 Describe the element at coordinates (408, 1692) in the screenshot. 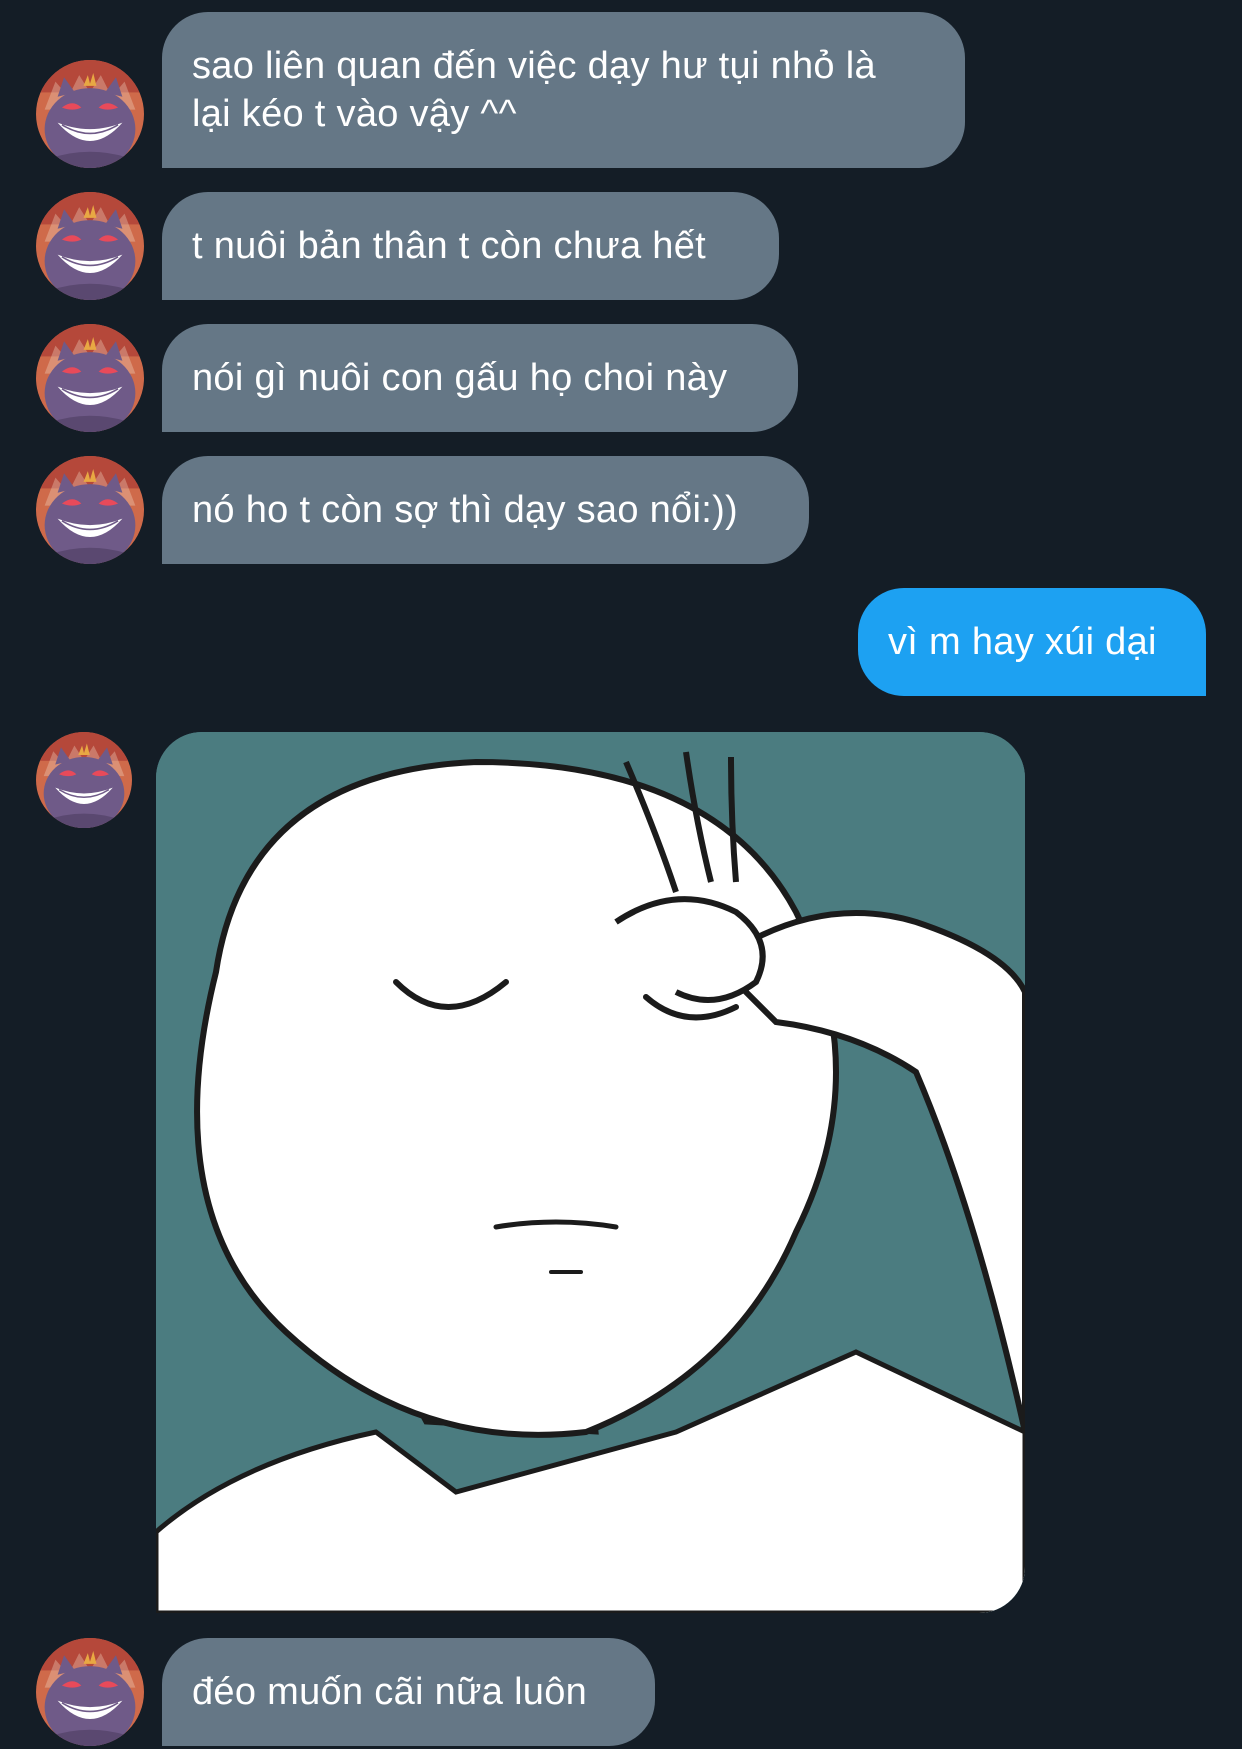

I see `incoming-message-bubble: đéo muốn cãi nữa luôn` at that location.